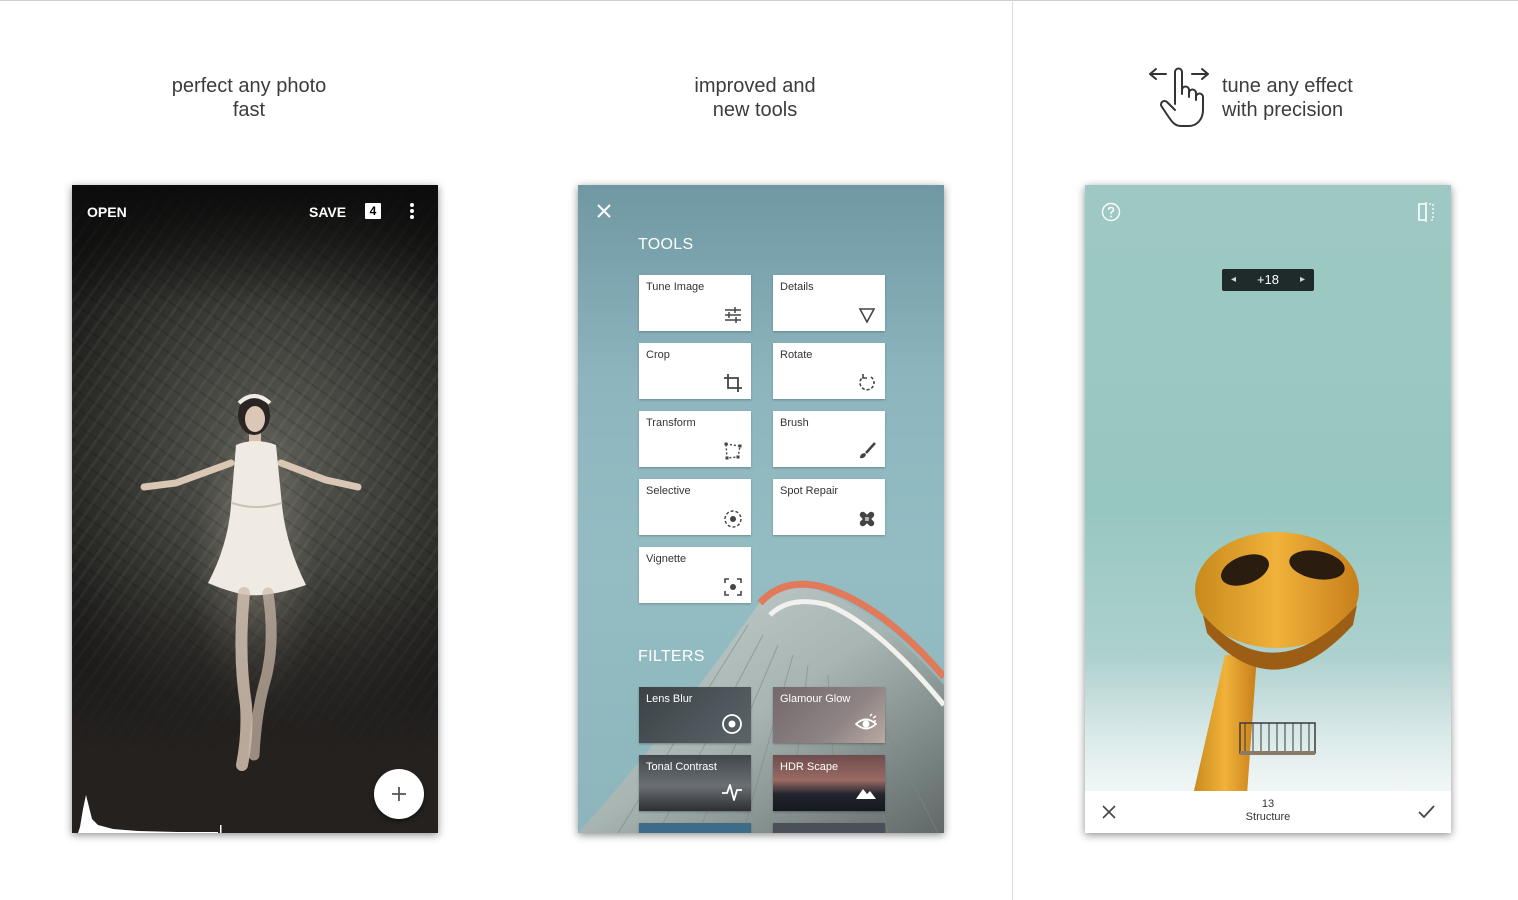 The image size is (1518, 900). What do you see at coordinates (1292, 98) in the screenshot?
I see `caption-right: tune any effect with precision` at bounding box center [1292, 98].